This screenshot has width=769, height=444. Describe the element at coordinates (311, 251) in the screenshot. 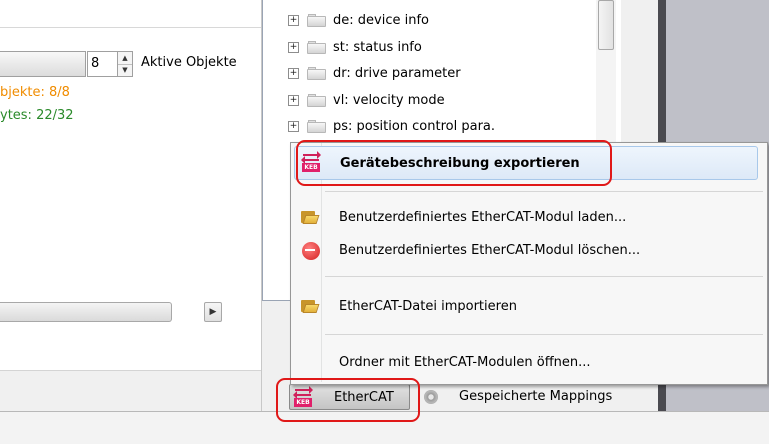

I see `delete-icon` at that location.